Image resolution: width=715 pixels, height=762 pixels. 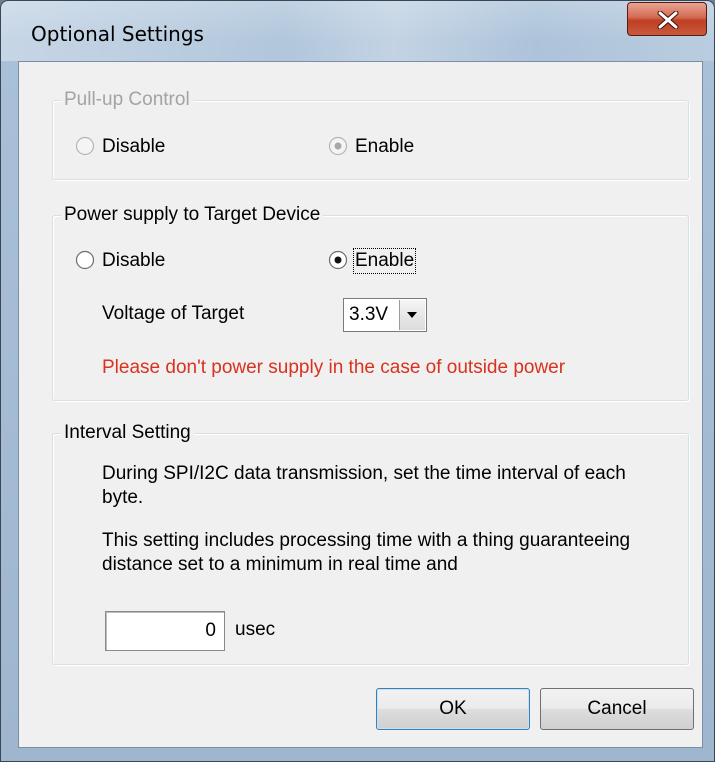 What do you see at coordinates (134, 146) in the screenshot?
I see `pullup-disable-label: Disable` at bounding box center [134, 146].